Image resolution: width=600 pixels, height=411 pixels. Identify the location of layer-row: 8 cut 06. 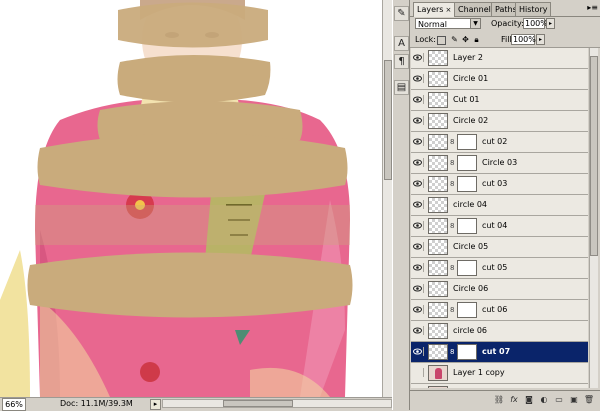
(499, 310).